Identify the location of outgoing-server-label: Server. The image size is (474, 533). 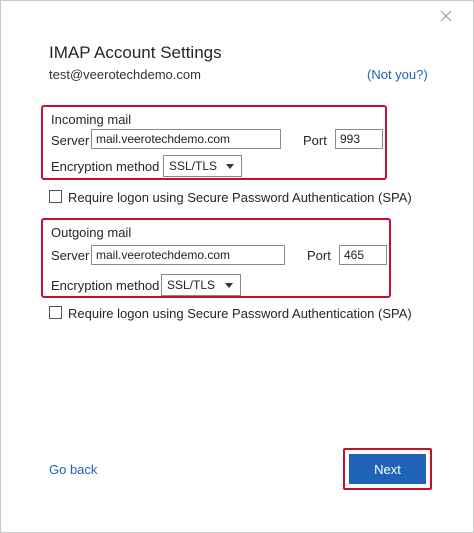
(70, 255).